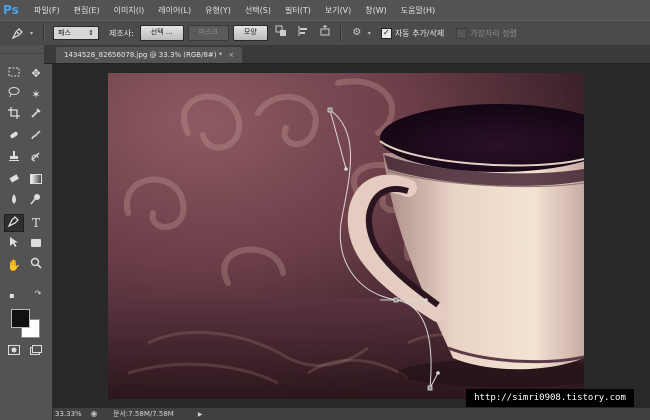  I want to click on brush-tool-icon, so click(36, 138).